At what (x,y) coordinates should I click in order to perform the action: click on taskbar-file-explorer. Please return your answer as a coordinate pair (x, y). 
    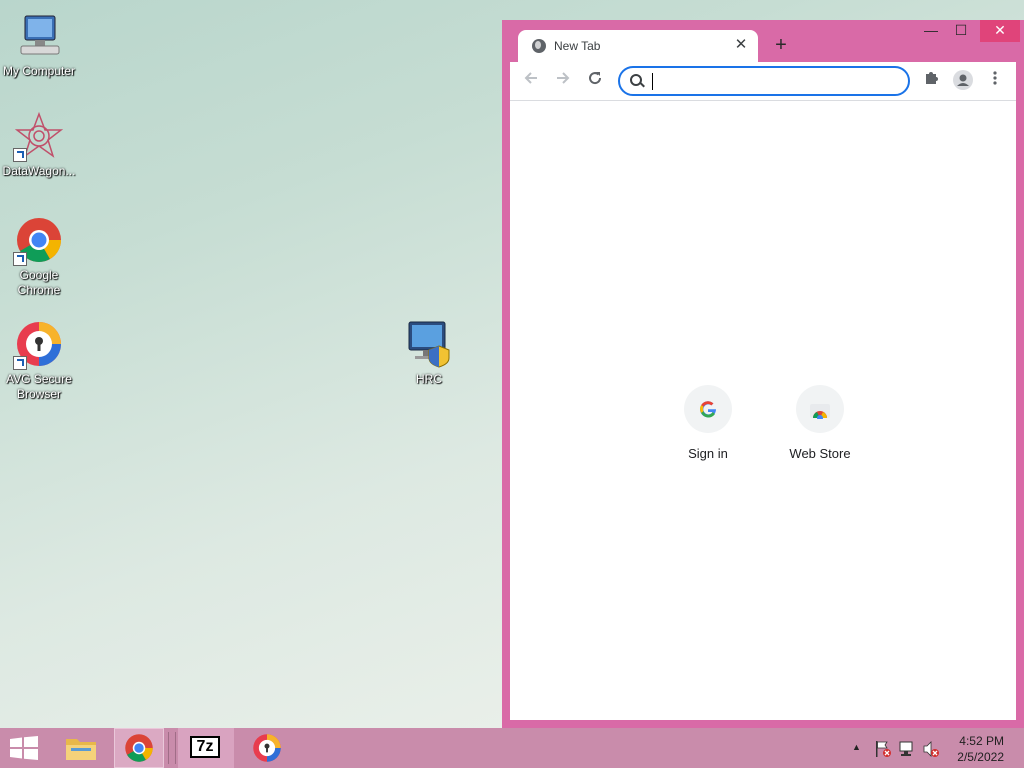
    Looking at the image, I should click on (81, 748).